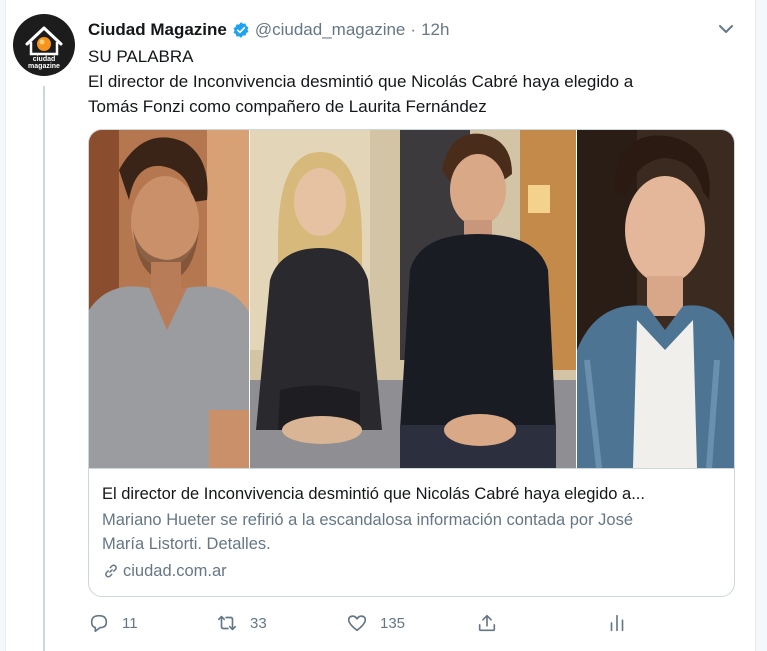 The width and height of the screenshot is (767, 651). What do you see at coordinates (44, 59) in the screenshot?
I see `avatar-logo-text: ciudad` at bounding box center [44, 59].